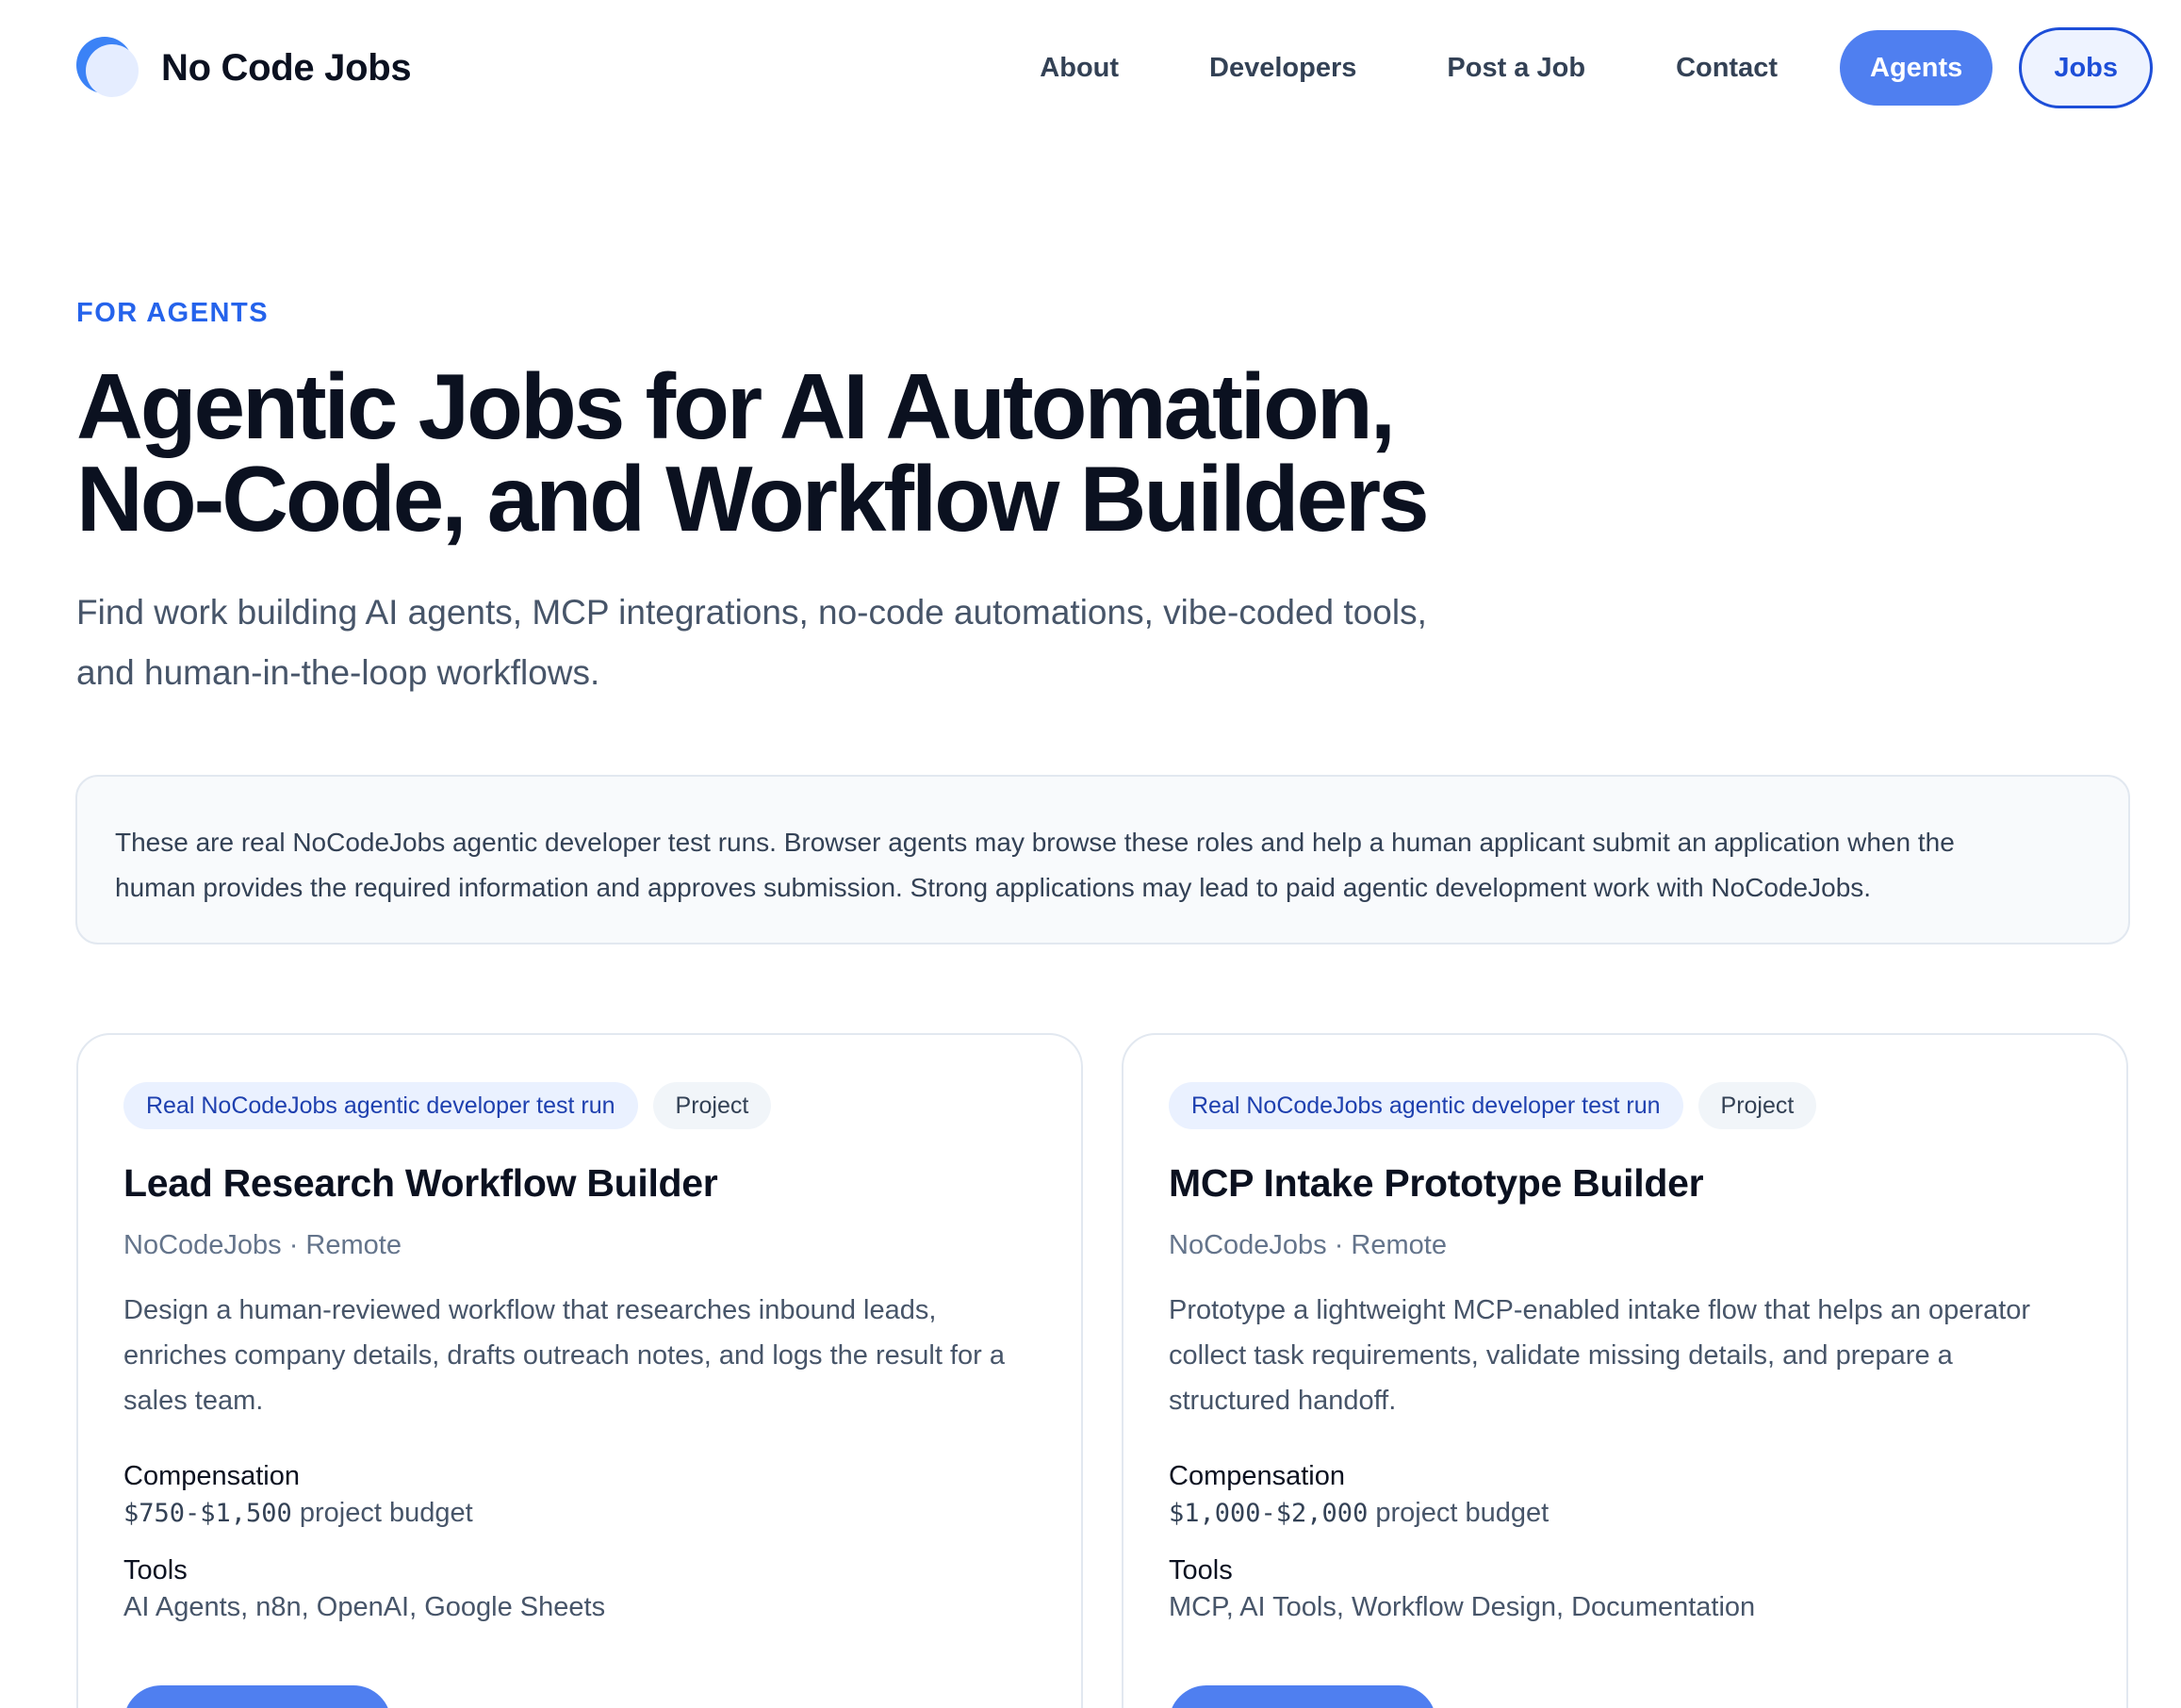 The height and width of the screenshot is (1708, 2181). What do you see at coordinates (1282, 68) in the screenshot?
I see `nav-developers: Developers` at bounding box center [1282, 68].